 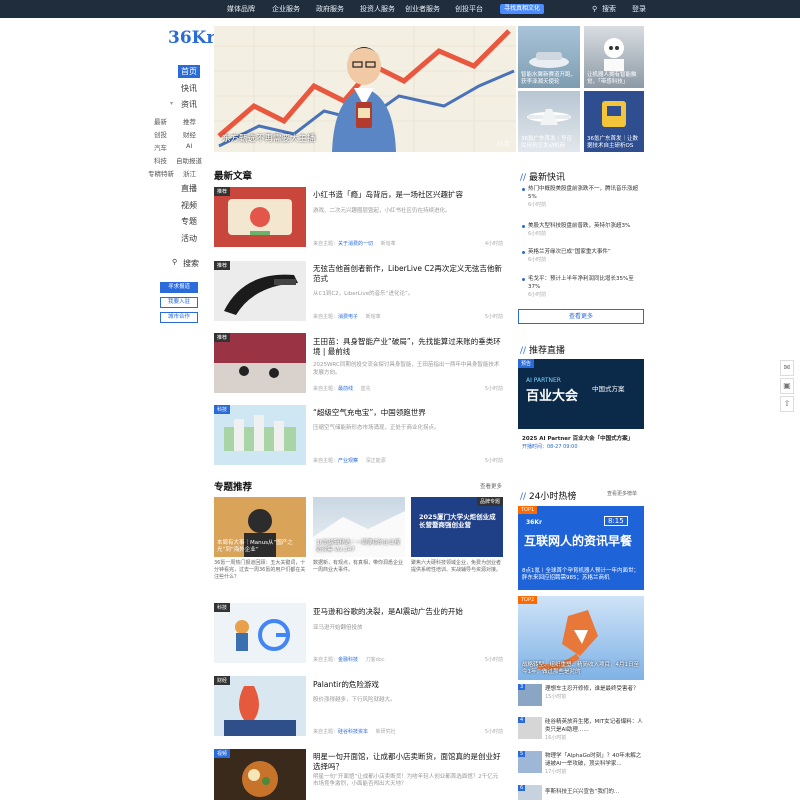 What do you see at coordinates (189, 173) in the screenshot?
I see `sidebar-sub-zhejiang: 浙江` at bounding box center [189, 173].